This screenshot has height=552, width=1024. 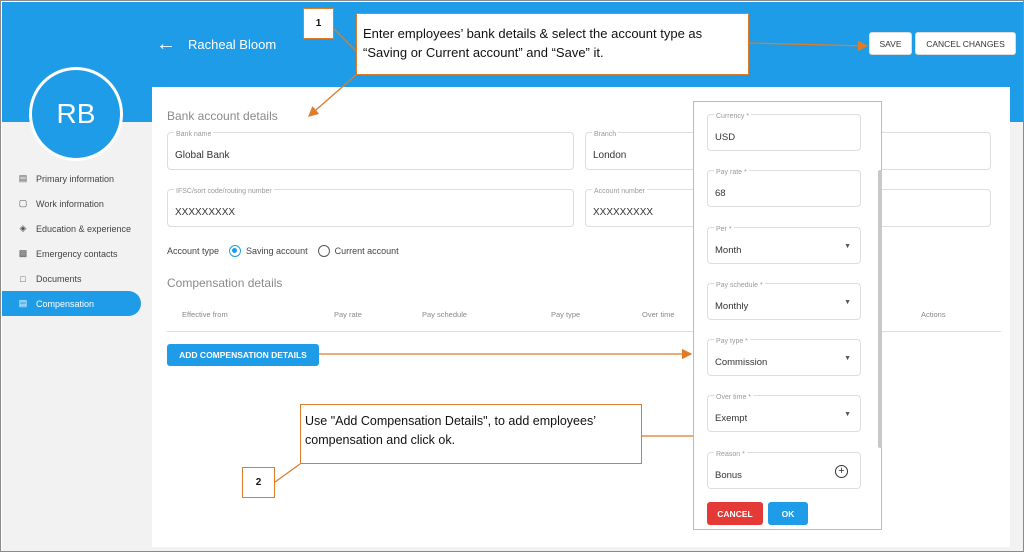 I want to click on step-2-marker: 2, so click(x=258, y=482).